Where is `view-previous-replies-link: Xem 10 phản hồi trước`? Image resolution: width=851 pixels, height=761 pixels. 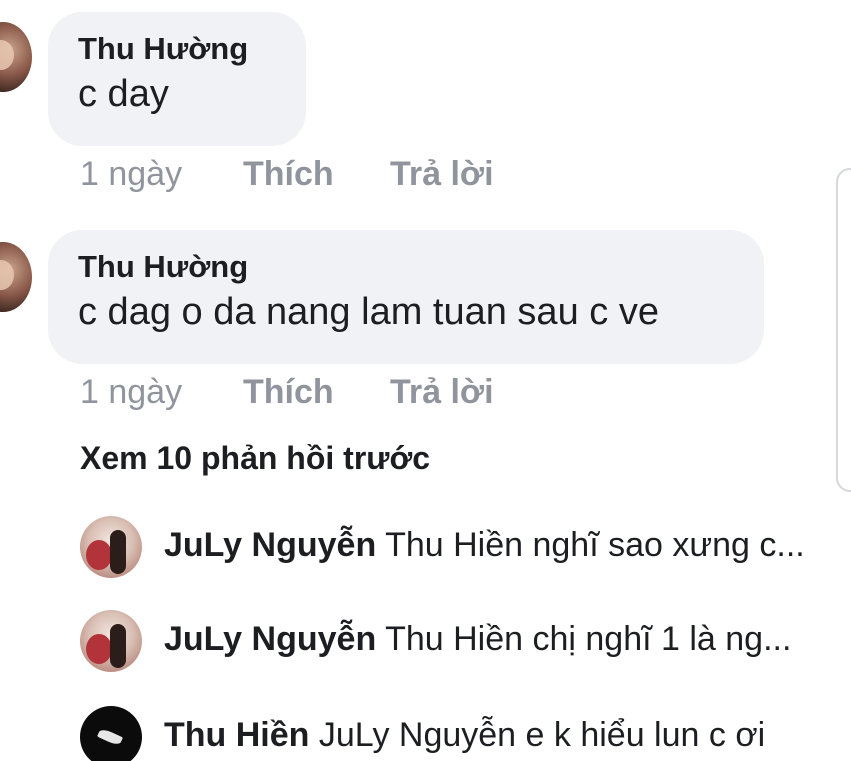
view-previous-replies-link: Xem 10 phản hồi trước is located at coordinates (255, 458).